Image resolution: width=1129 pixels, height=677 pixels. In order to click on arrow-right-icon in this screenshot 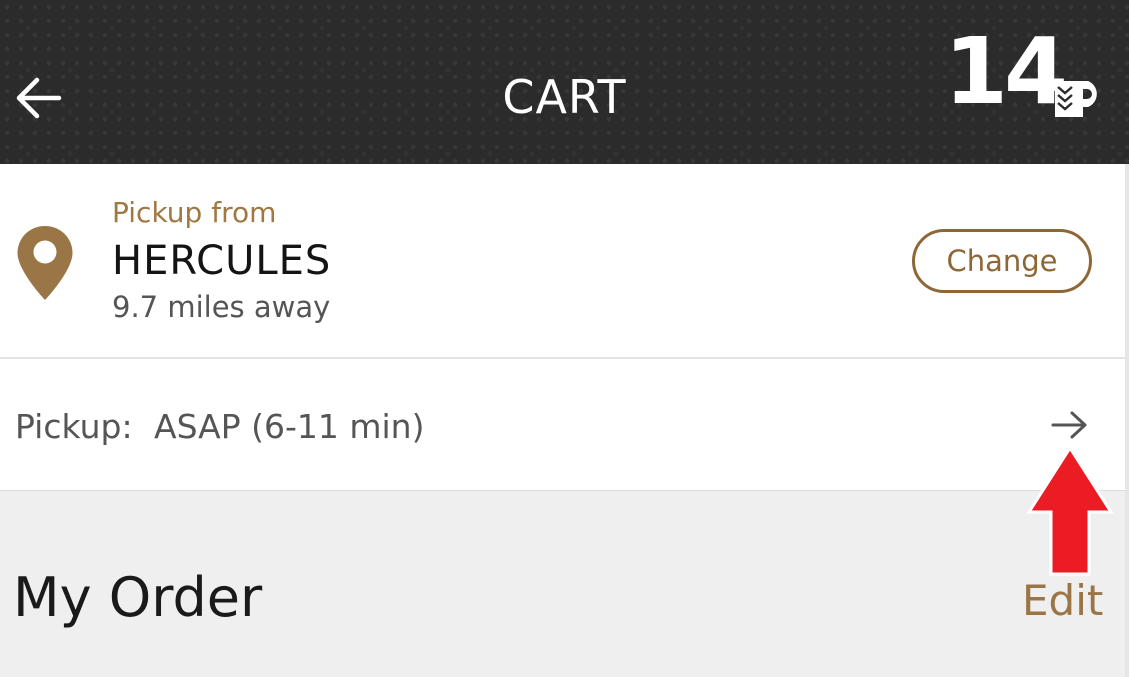, I will do `click(1070, 425)`.